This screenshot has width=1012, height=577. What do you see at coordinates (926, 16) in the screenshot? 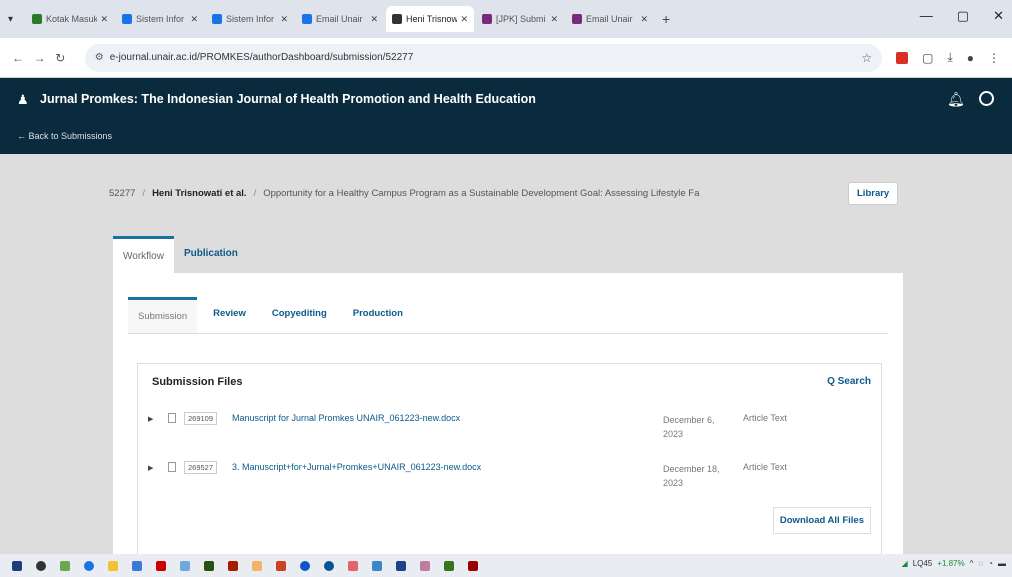
I see `minimize-icon: —` at bounding box center [926, 16].